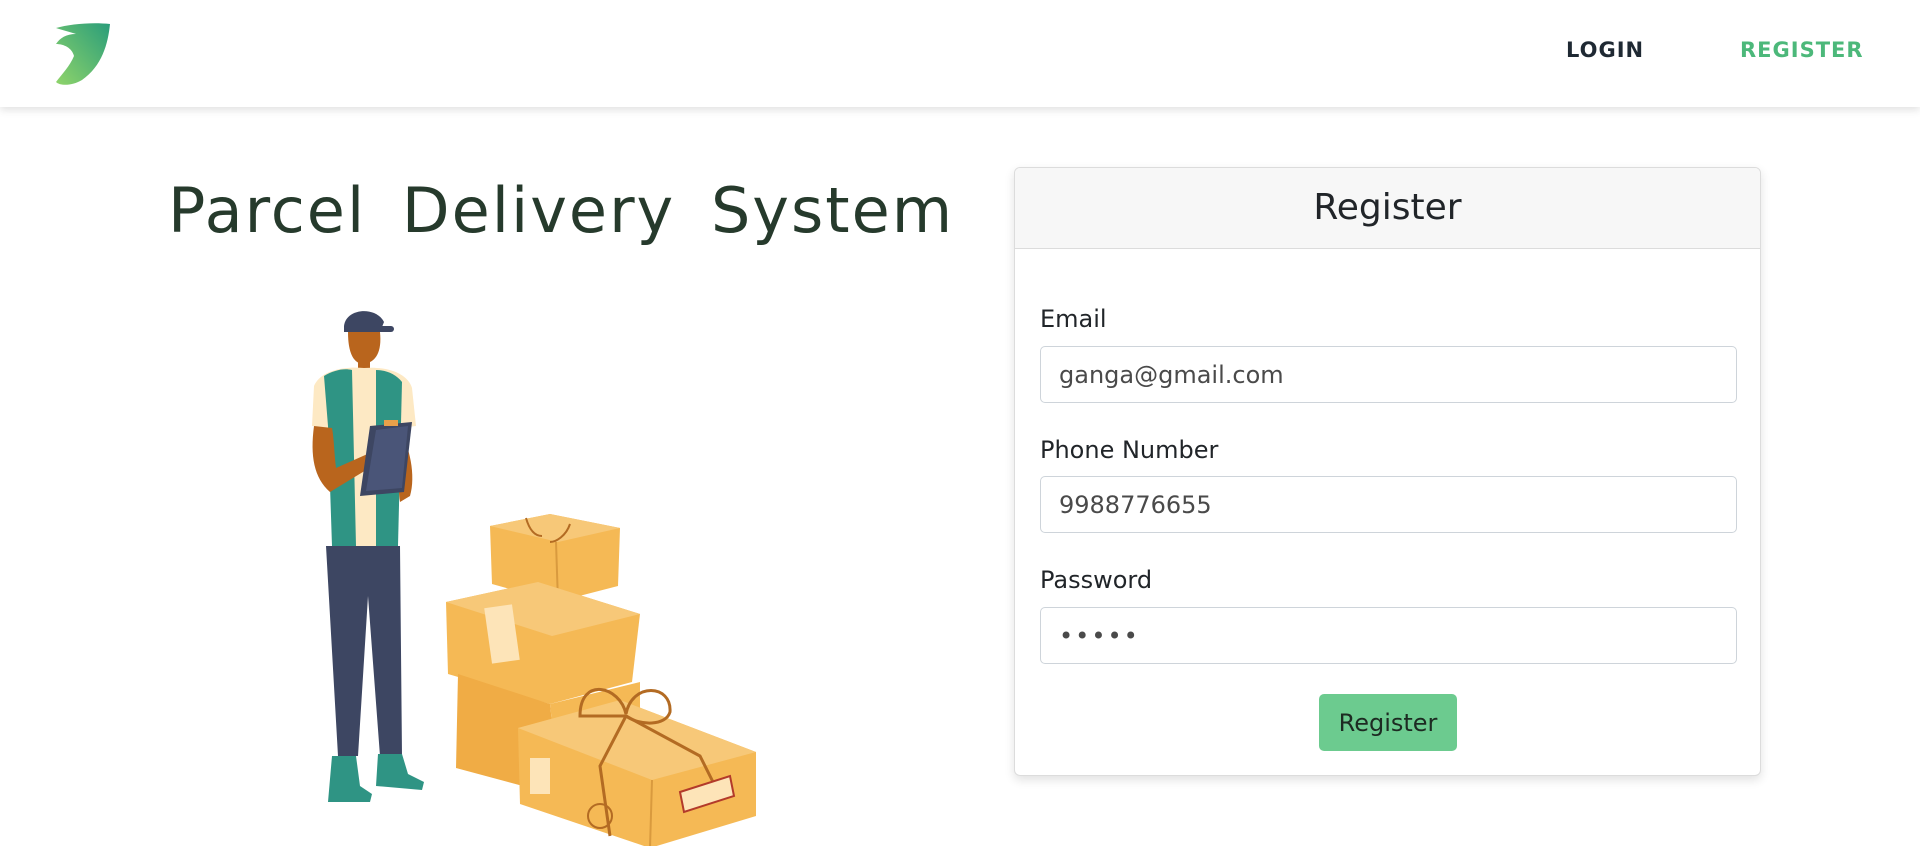  What do you see at coordinates (601, 680) in the screenshot?
I see `parcels-stack` at bounding box center [601, 680].